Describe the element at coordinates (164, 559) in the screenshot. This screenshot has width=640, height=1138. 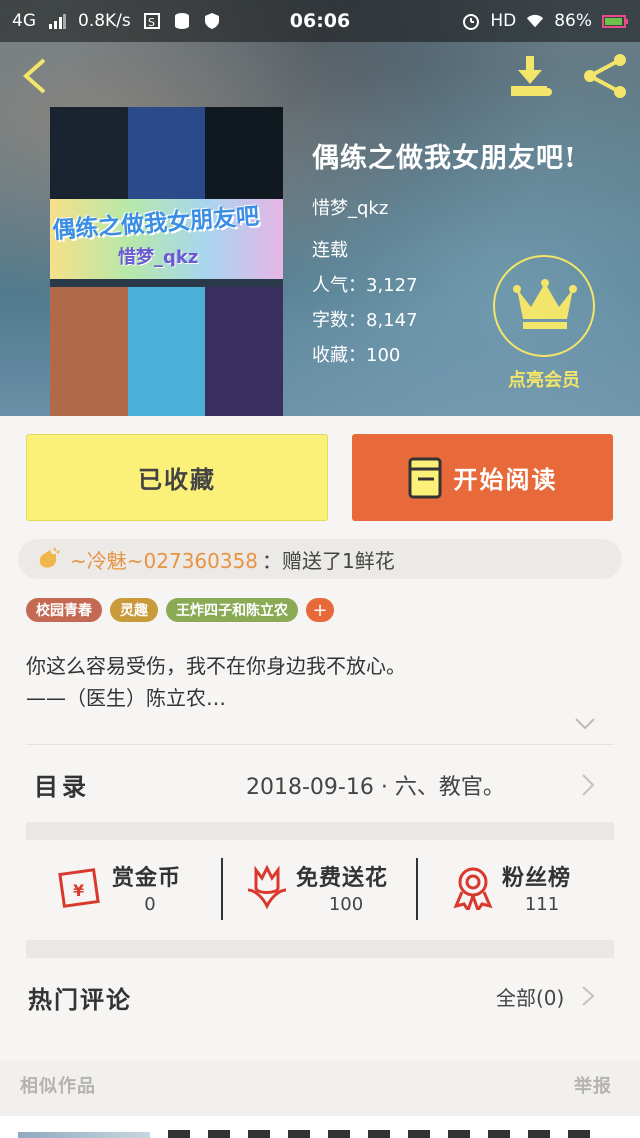
I see `gift-user: ~冷魅~027360358` at that location.